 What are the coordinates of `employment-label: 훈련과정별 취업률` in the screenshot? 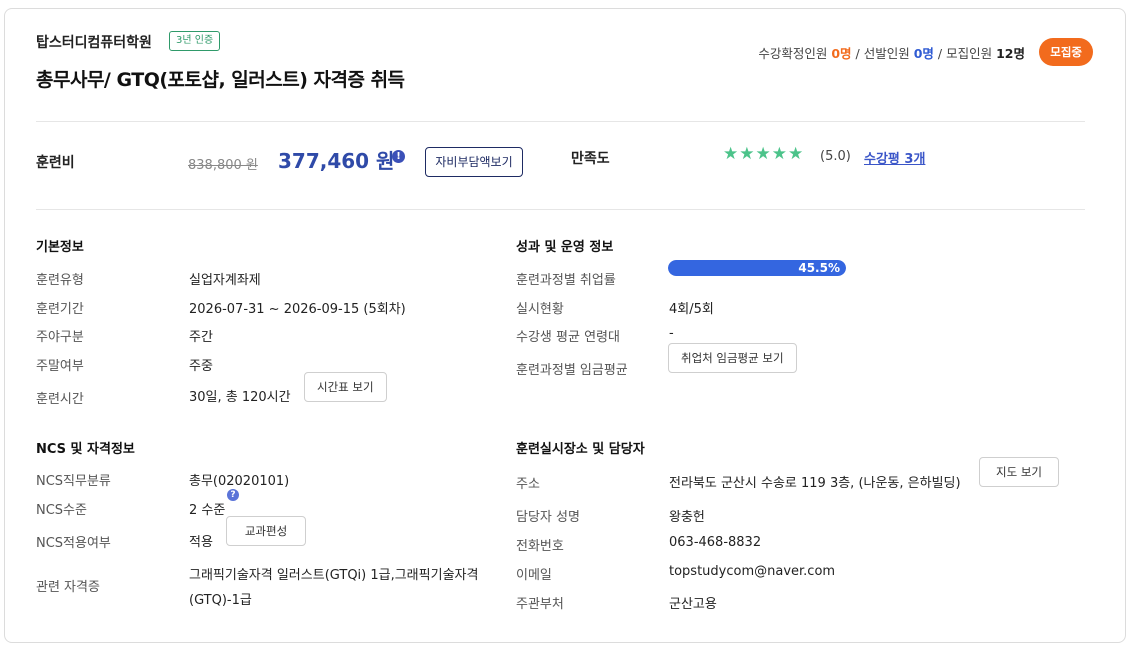 It's located at (566, 280).